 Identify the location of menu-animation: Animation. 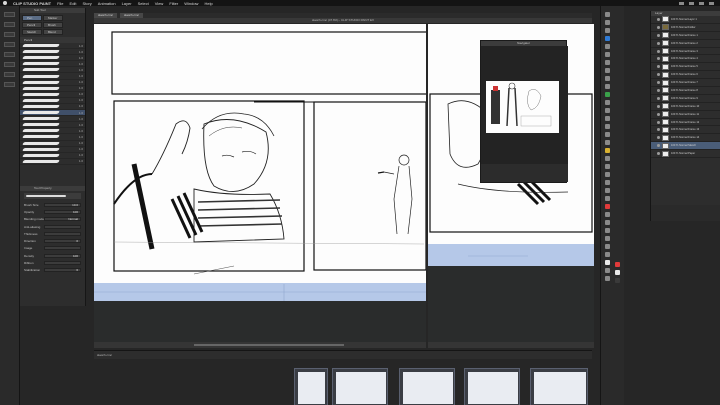
(107, 3).